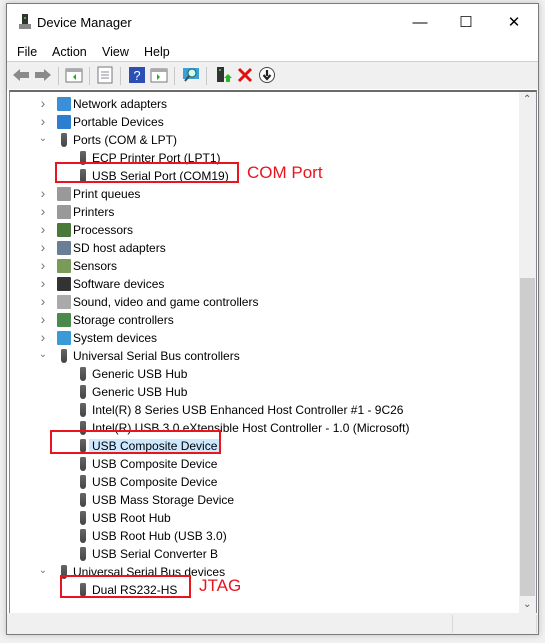  I want to click on scan-hardware-icon, so click(191, 75).